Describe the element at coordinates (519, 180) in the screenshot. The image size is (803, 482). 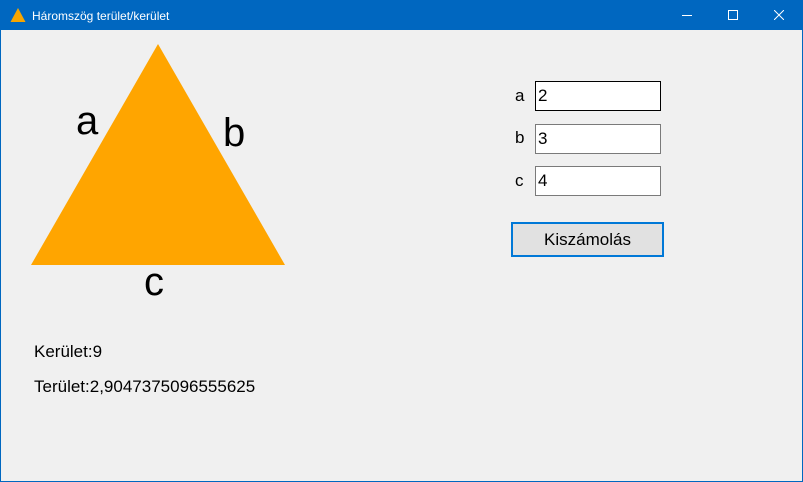
I see `field-c-label: c` at that location.